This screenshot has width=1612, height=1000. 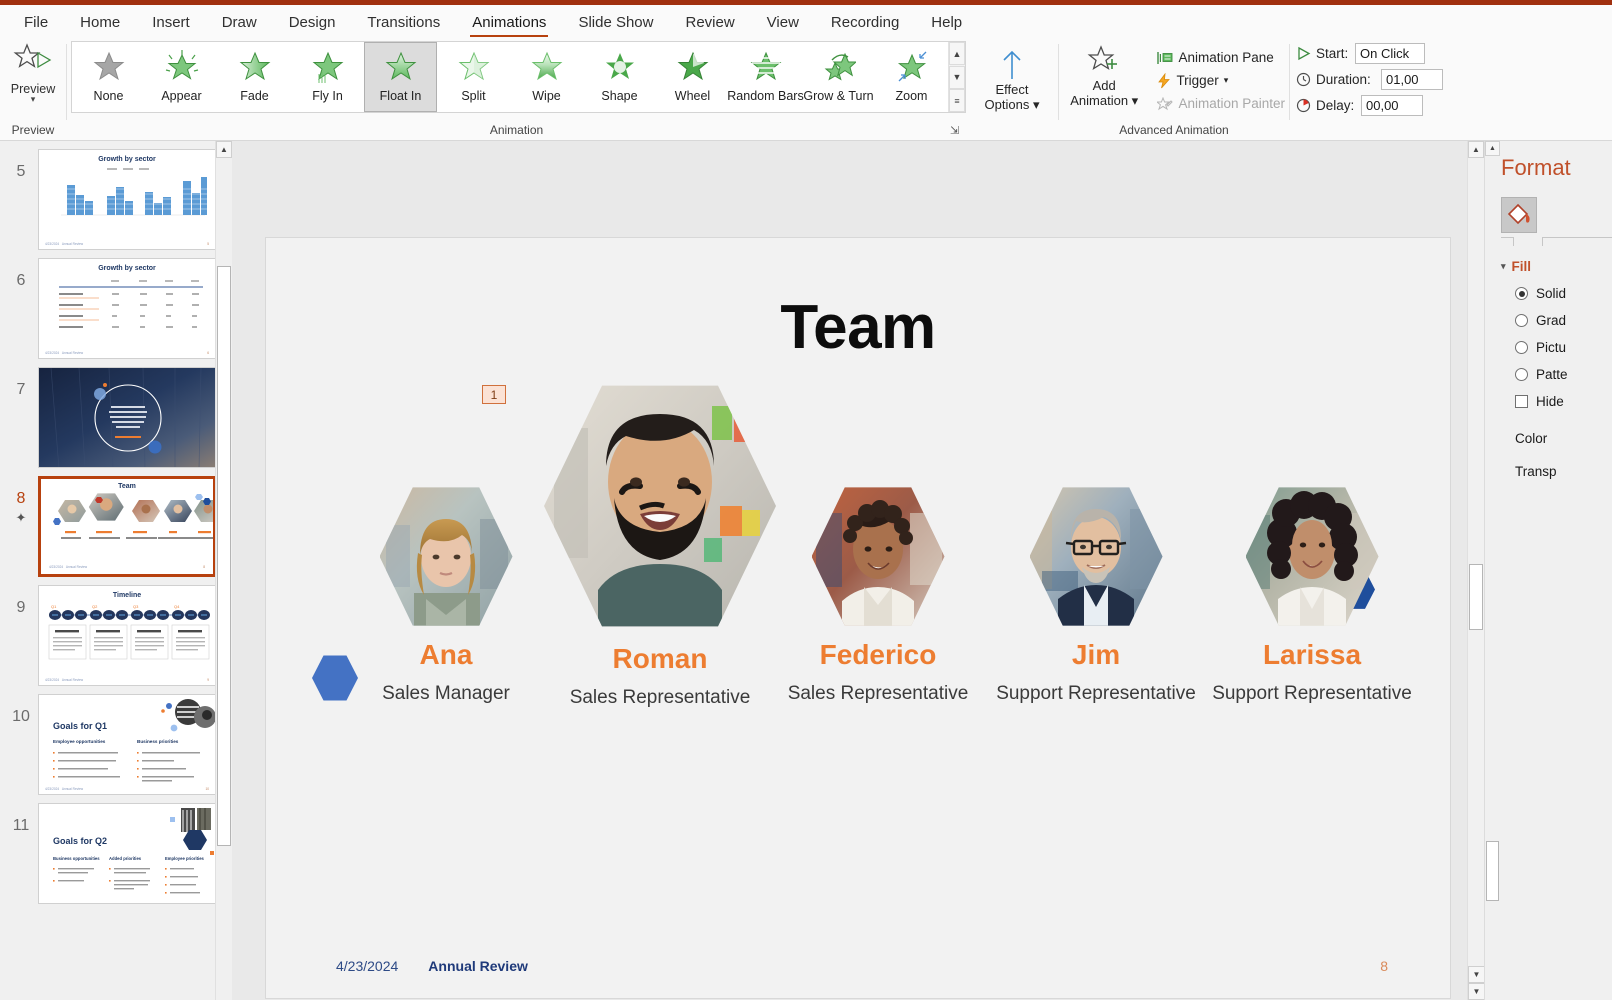 What do you see at coordinates (108, 77) in the screenshot?
I see `animation-item-none: None` at bounding box center [108, 77].